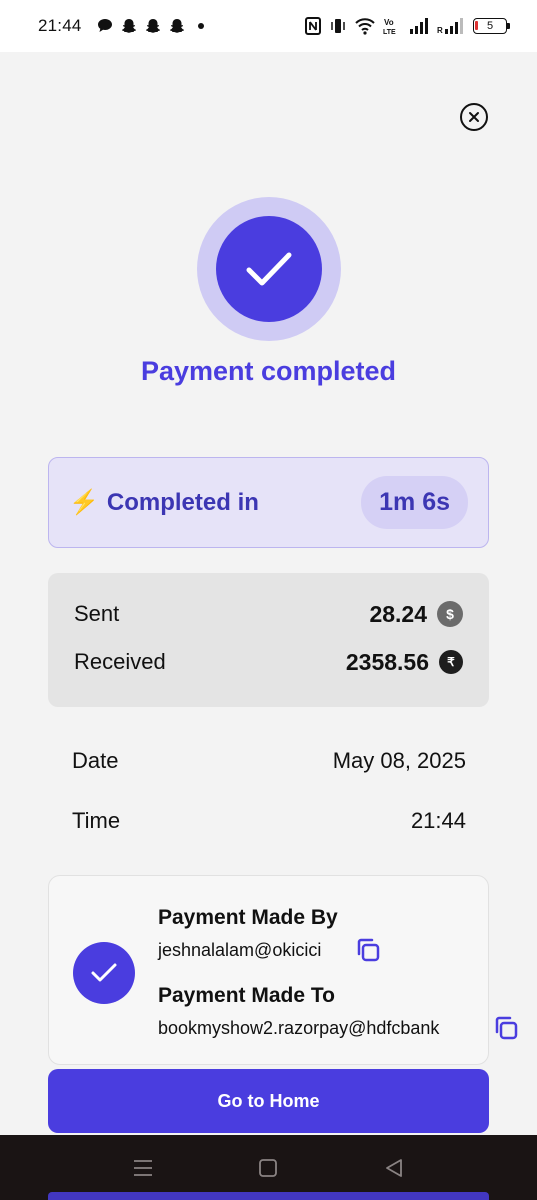 The image size is (537, 1200). Describe the element at coordinates (268, 614) in the screenshot. I see `sent-row: Sent 28.24 $` at that location.